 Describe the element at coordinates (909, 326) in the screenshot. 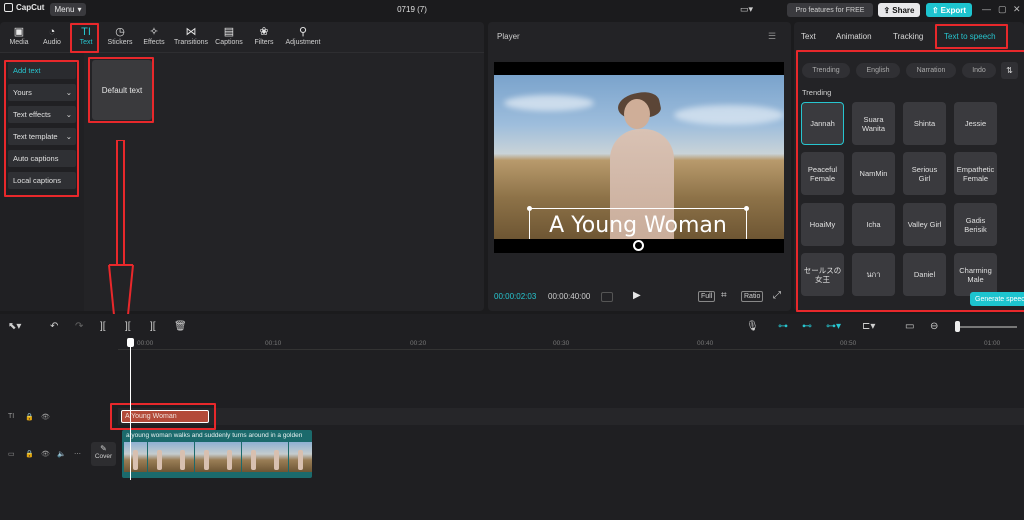

I see `screen-icon: ▭` at that location.